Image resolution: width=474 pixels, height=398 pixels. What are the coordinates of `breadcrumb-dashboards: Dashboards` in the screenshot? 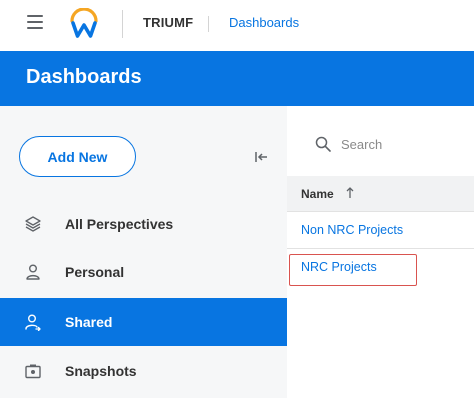 It's located at (264, 22).